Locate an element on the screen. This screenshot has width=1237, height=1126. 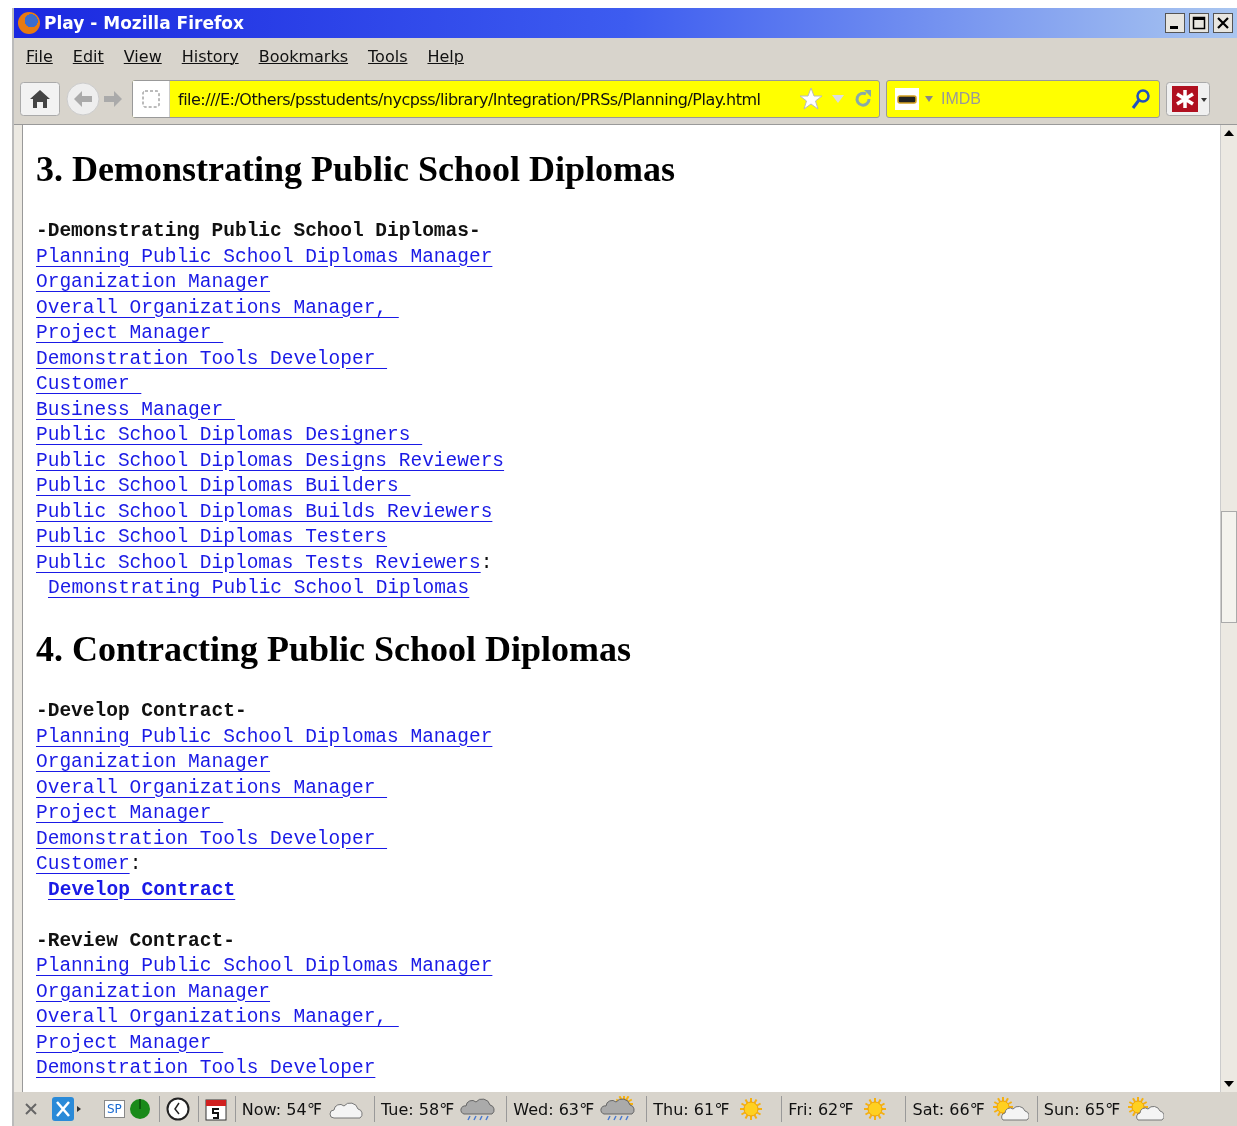
scrollbar is located at coordinates (1228, 608).